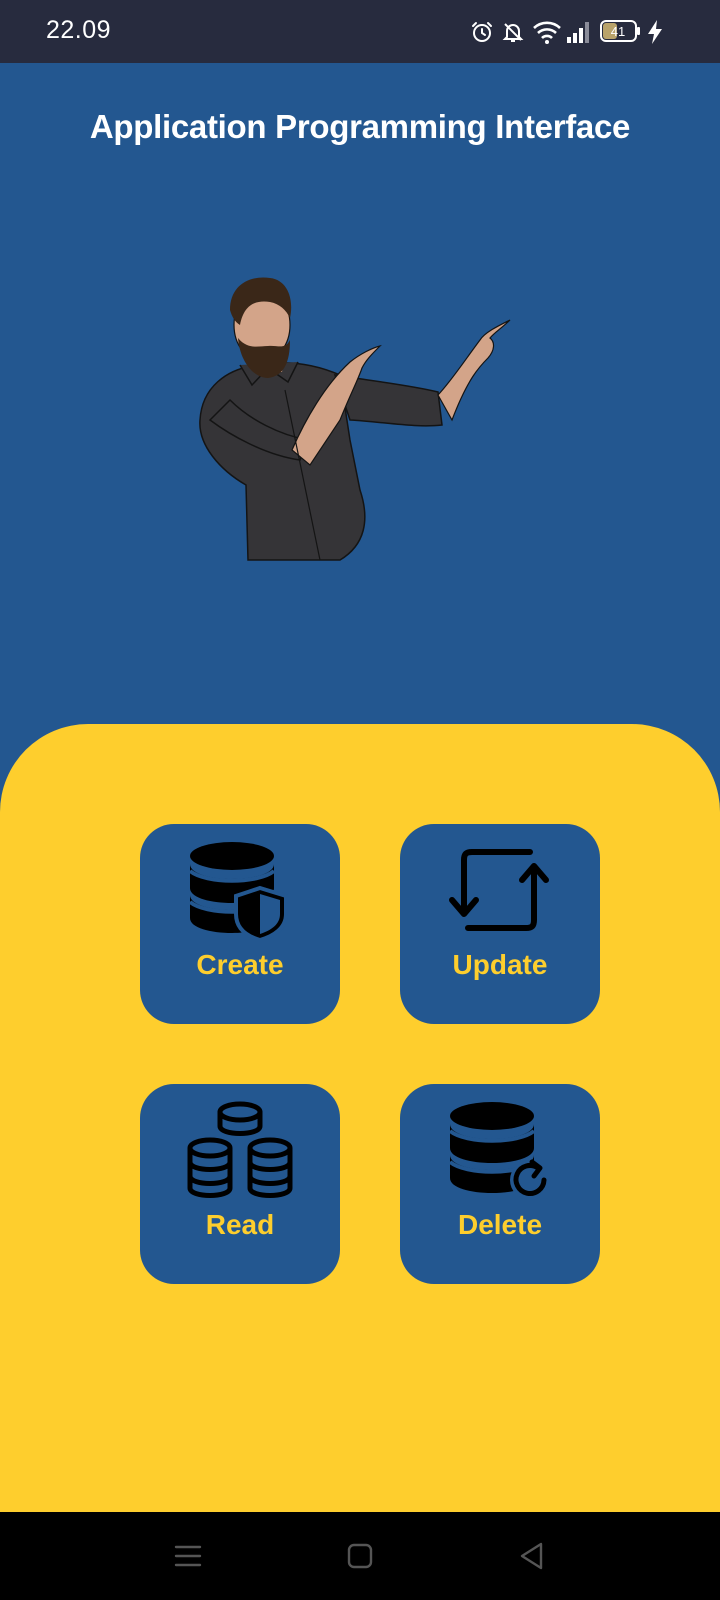  Describe the element at coordinates (238, 891) in the screenshot. I see `database-shield-icon` at that location.